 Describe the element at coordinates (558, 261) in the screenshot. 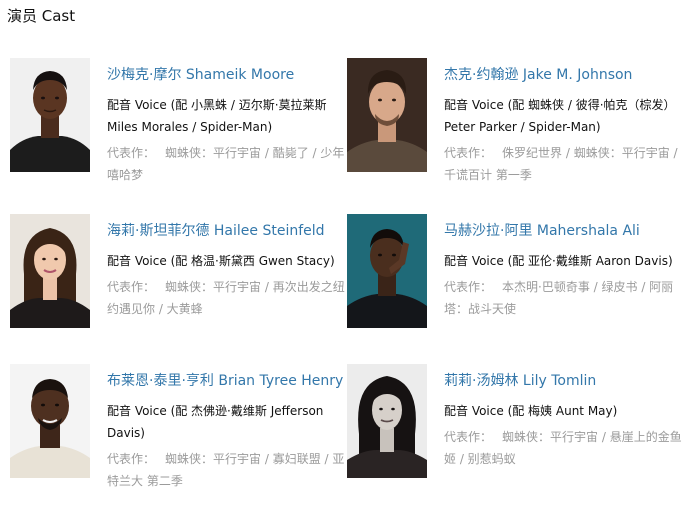

I see `actor-role: 配音 Voice (配 亚伦·戴维斯 Aaron Davis)` at that location.